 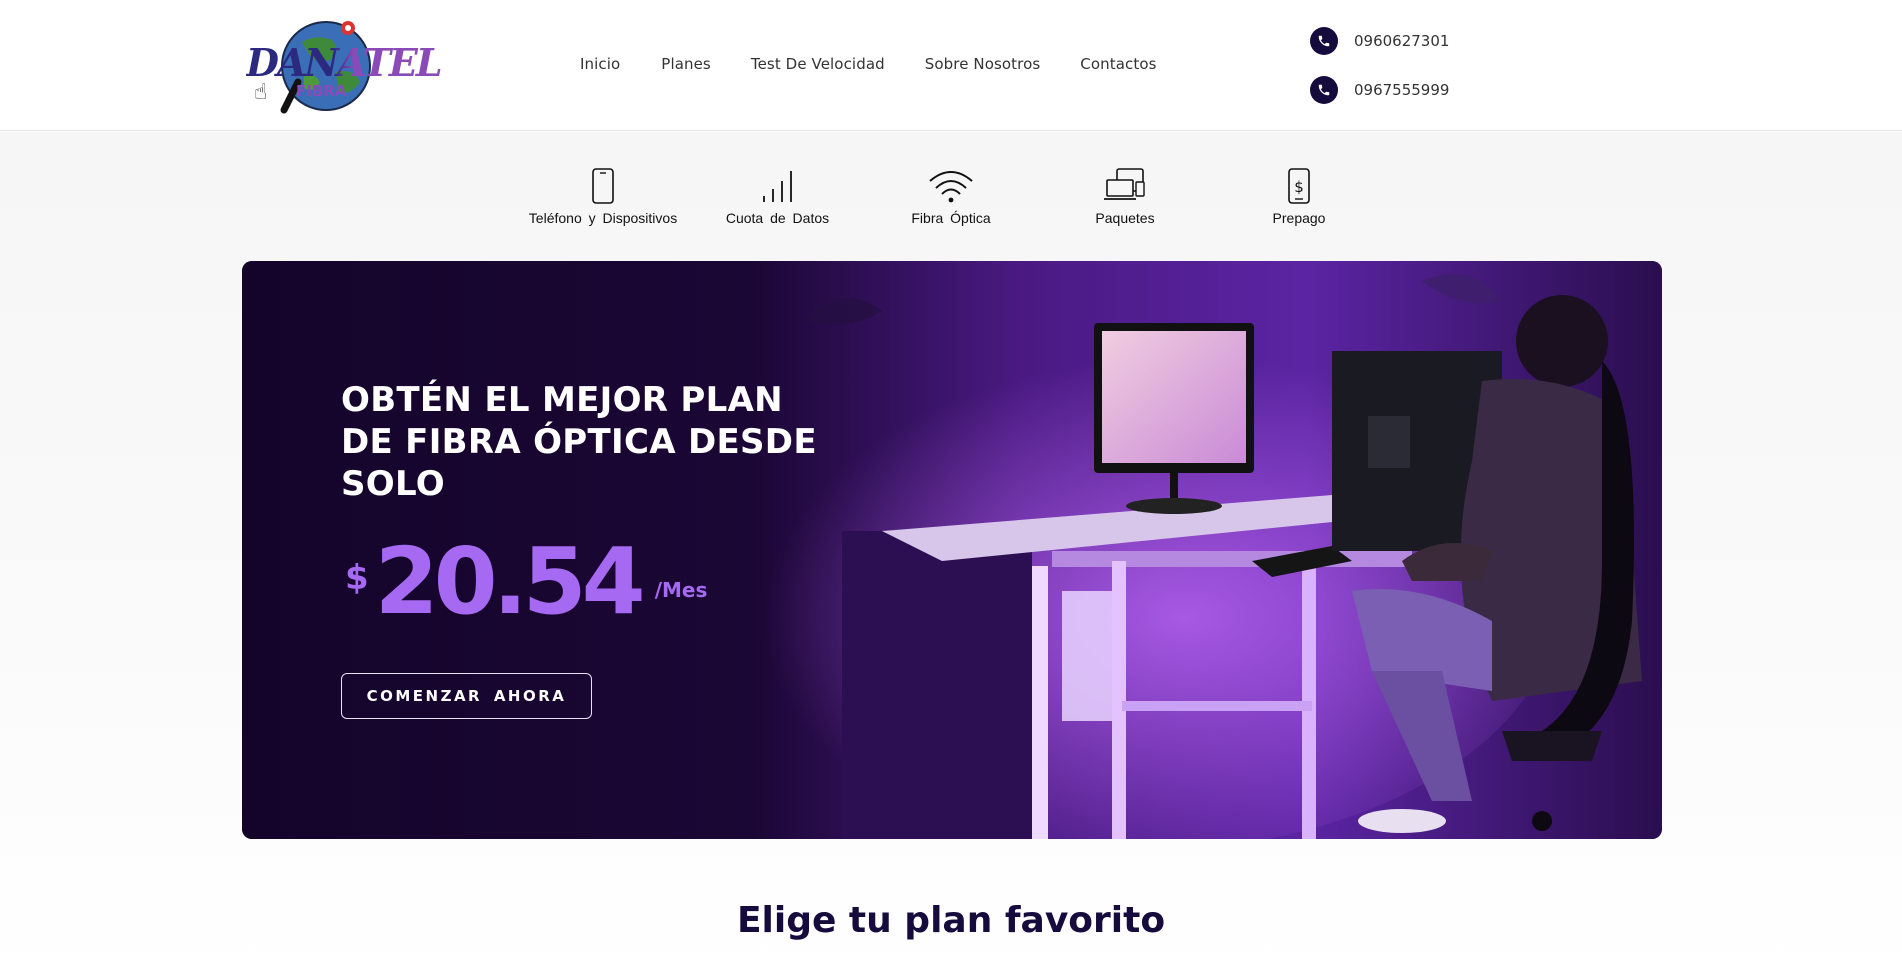 I want to click on category-label: Prepago, so click(x=1299, y=218).